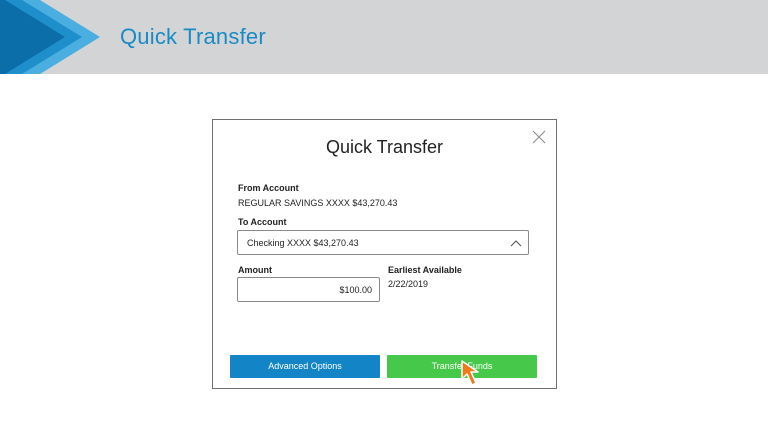 The width and height of the screenshot is (768, 432). What do you see at coordinates (303, 243) in the screenshot?
I see `to-account-selected-value: Checking XXXX $43,270.43` at bounding box center [303, 243].